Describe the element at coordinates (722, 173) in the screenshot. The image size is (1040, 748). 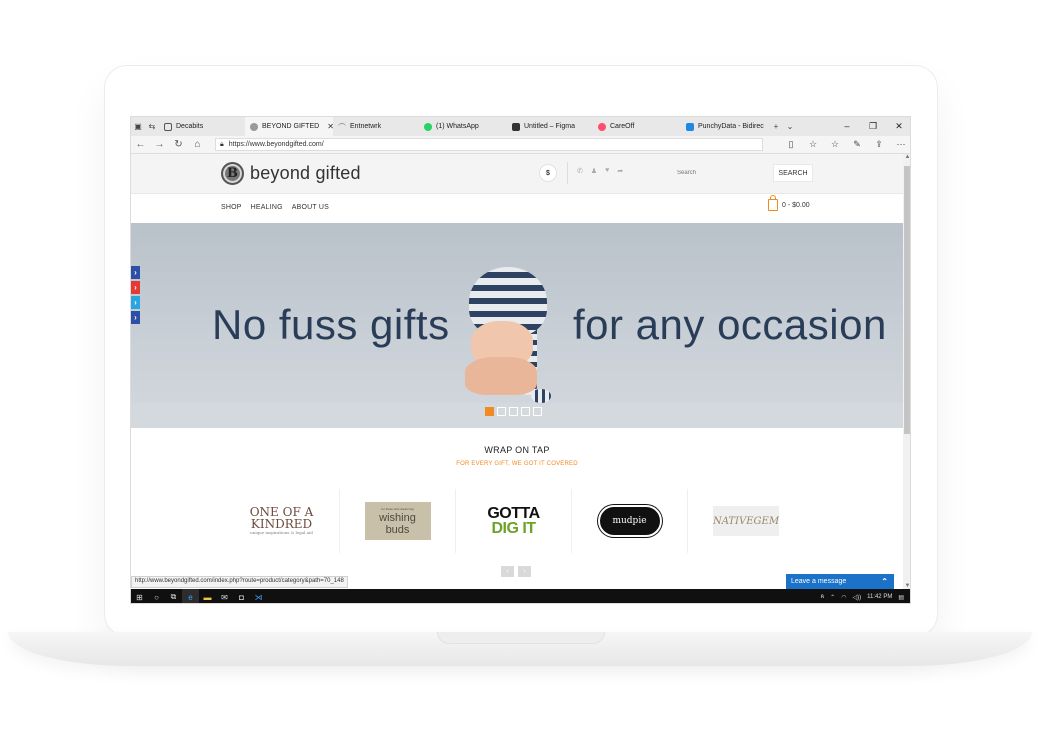
I see `search-input` at that location.